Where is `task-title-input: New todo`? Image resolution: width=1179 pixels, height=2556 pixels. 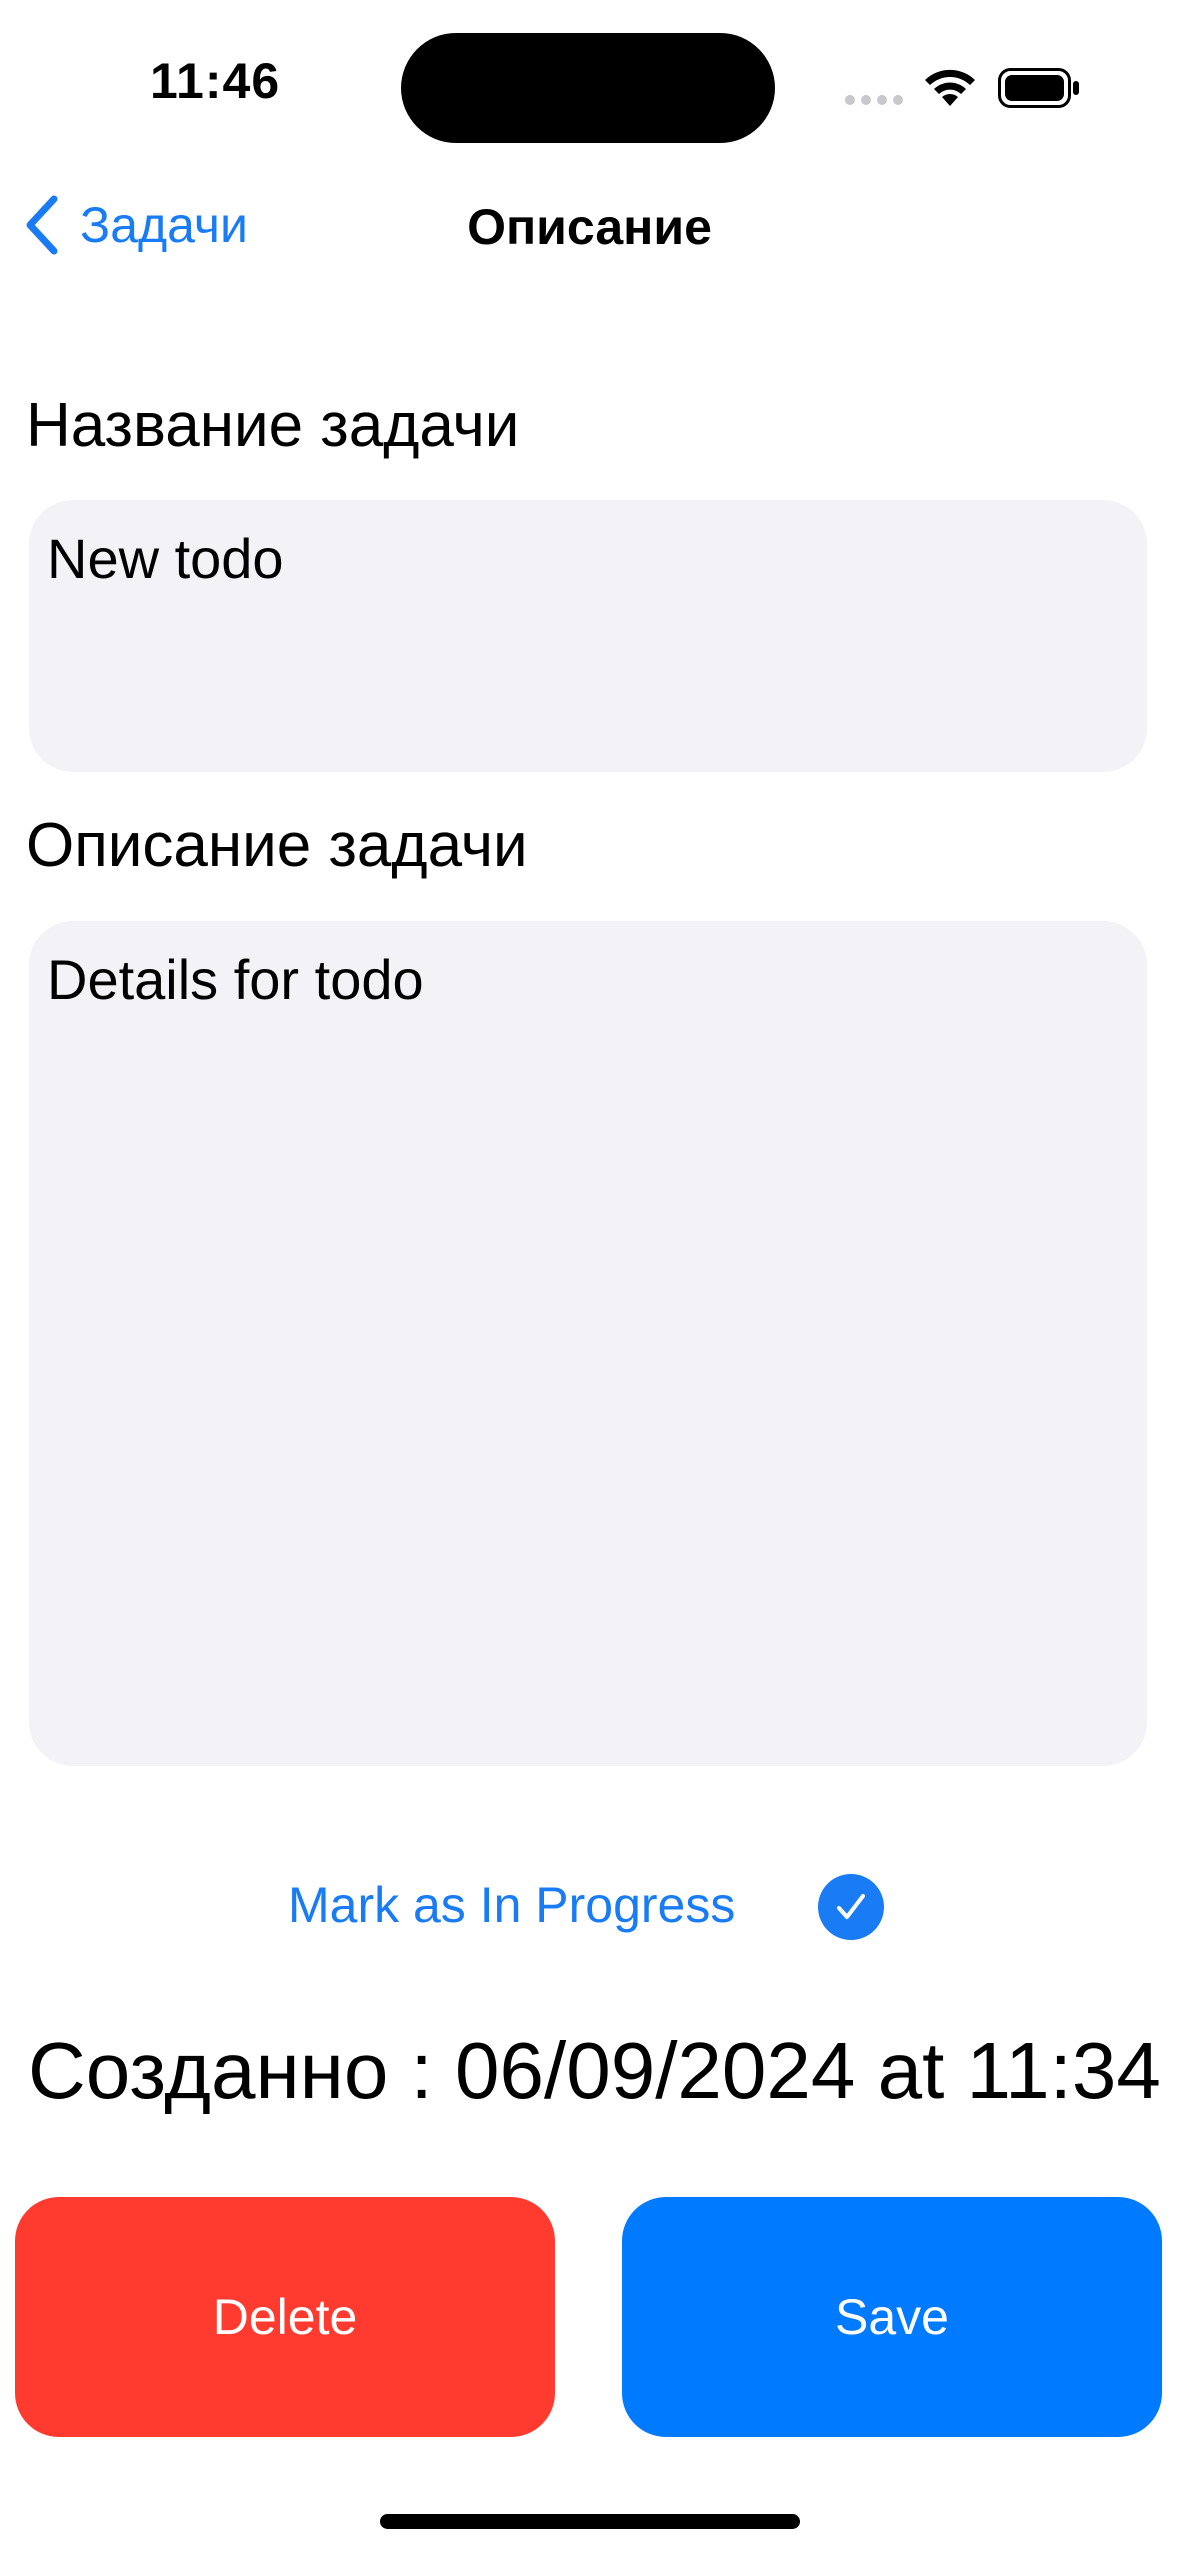
task-title-input: New todo is located at coordinates (588, 636).